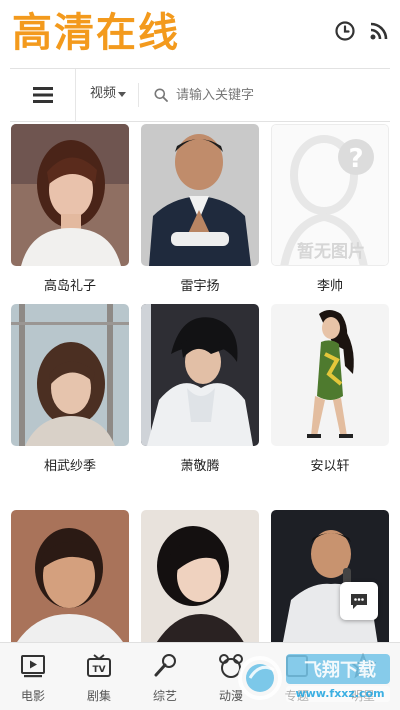  What do you see at coordinates (122, 94) in the screenshot?
I see `caret-down-icon` at bounding box center [122, 94].